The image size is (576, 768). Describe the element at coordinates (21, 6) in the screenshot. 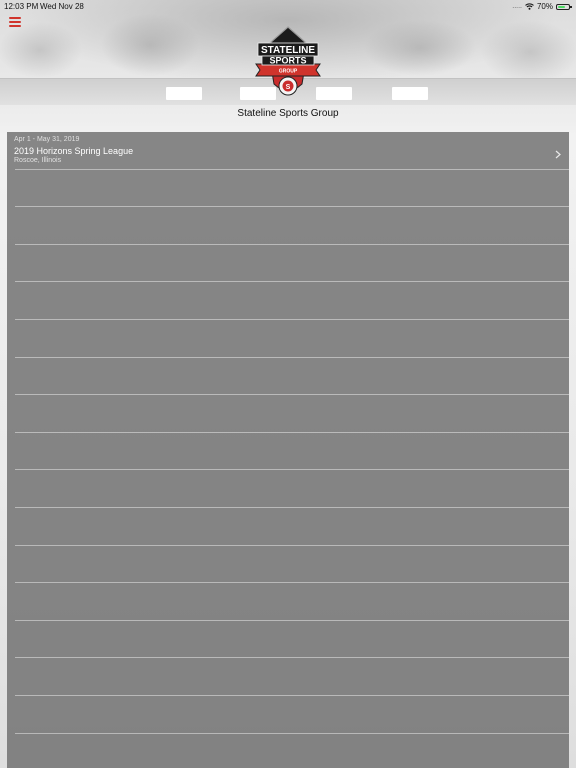

I see `status-time: 12:03 PM` at that location.